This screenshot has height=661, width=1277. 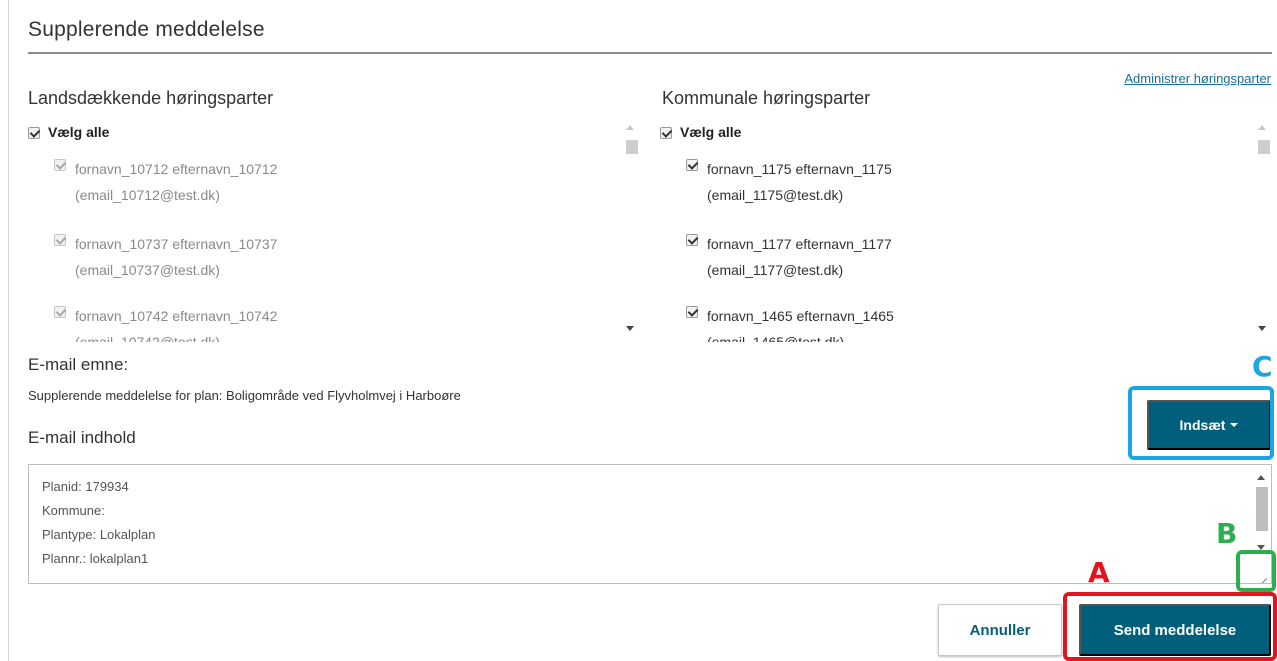 What do you see at coordinates (176, 244) in the screenshot?
I see `party-name: fornavn_10737 efternavn_10737` at bounding box center [176, 244].